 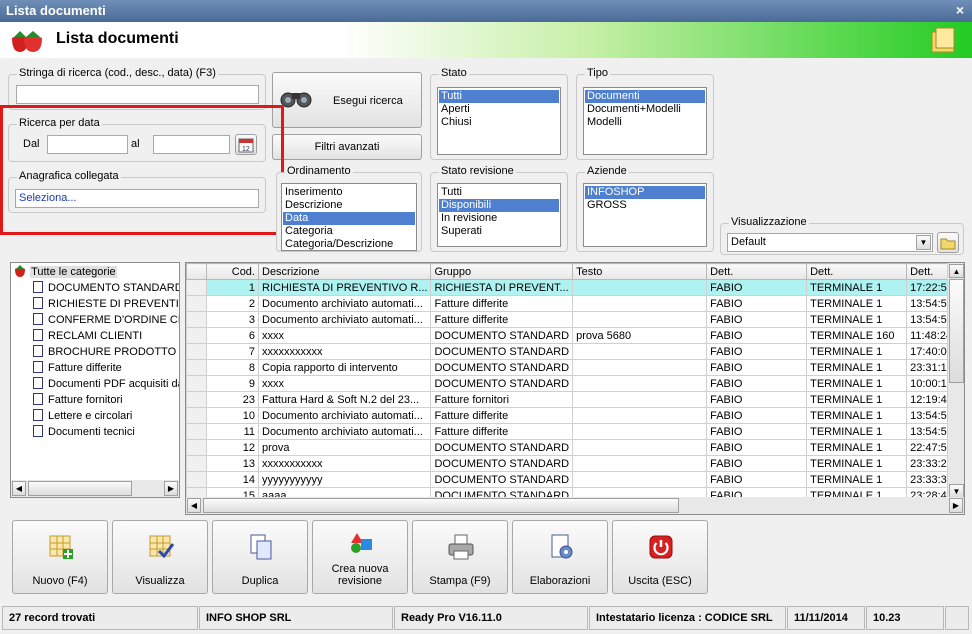 I want to click on ordinamento-item-categoria-descrizione: Categoria/Descrizione, so click(x=349, y=244).